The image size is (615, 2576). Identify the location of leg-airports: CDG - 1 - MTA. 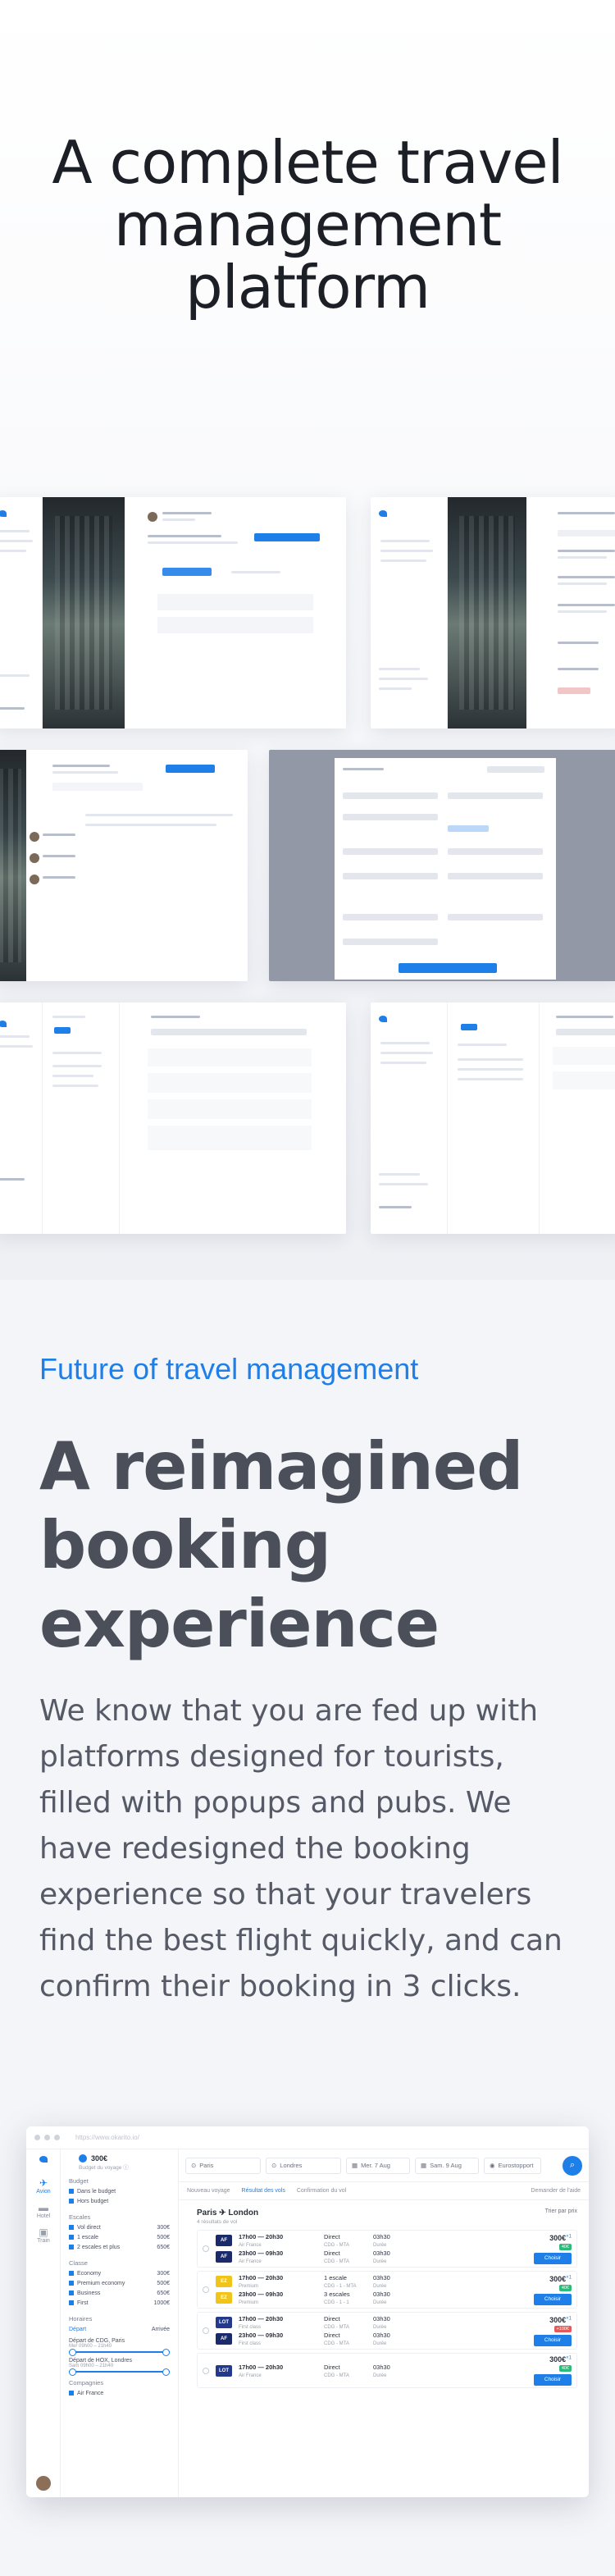
(340, 2287).